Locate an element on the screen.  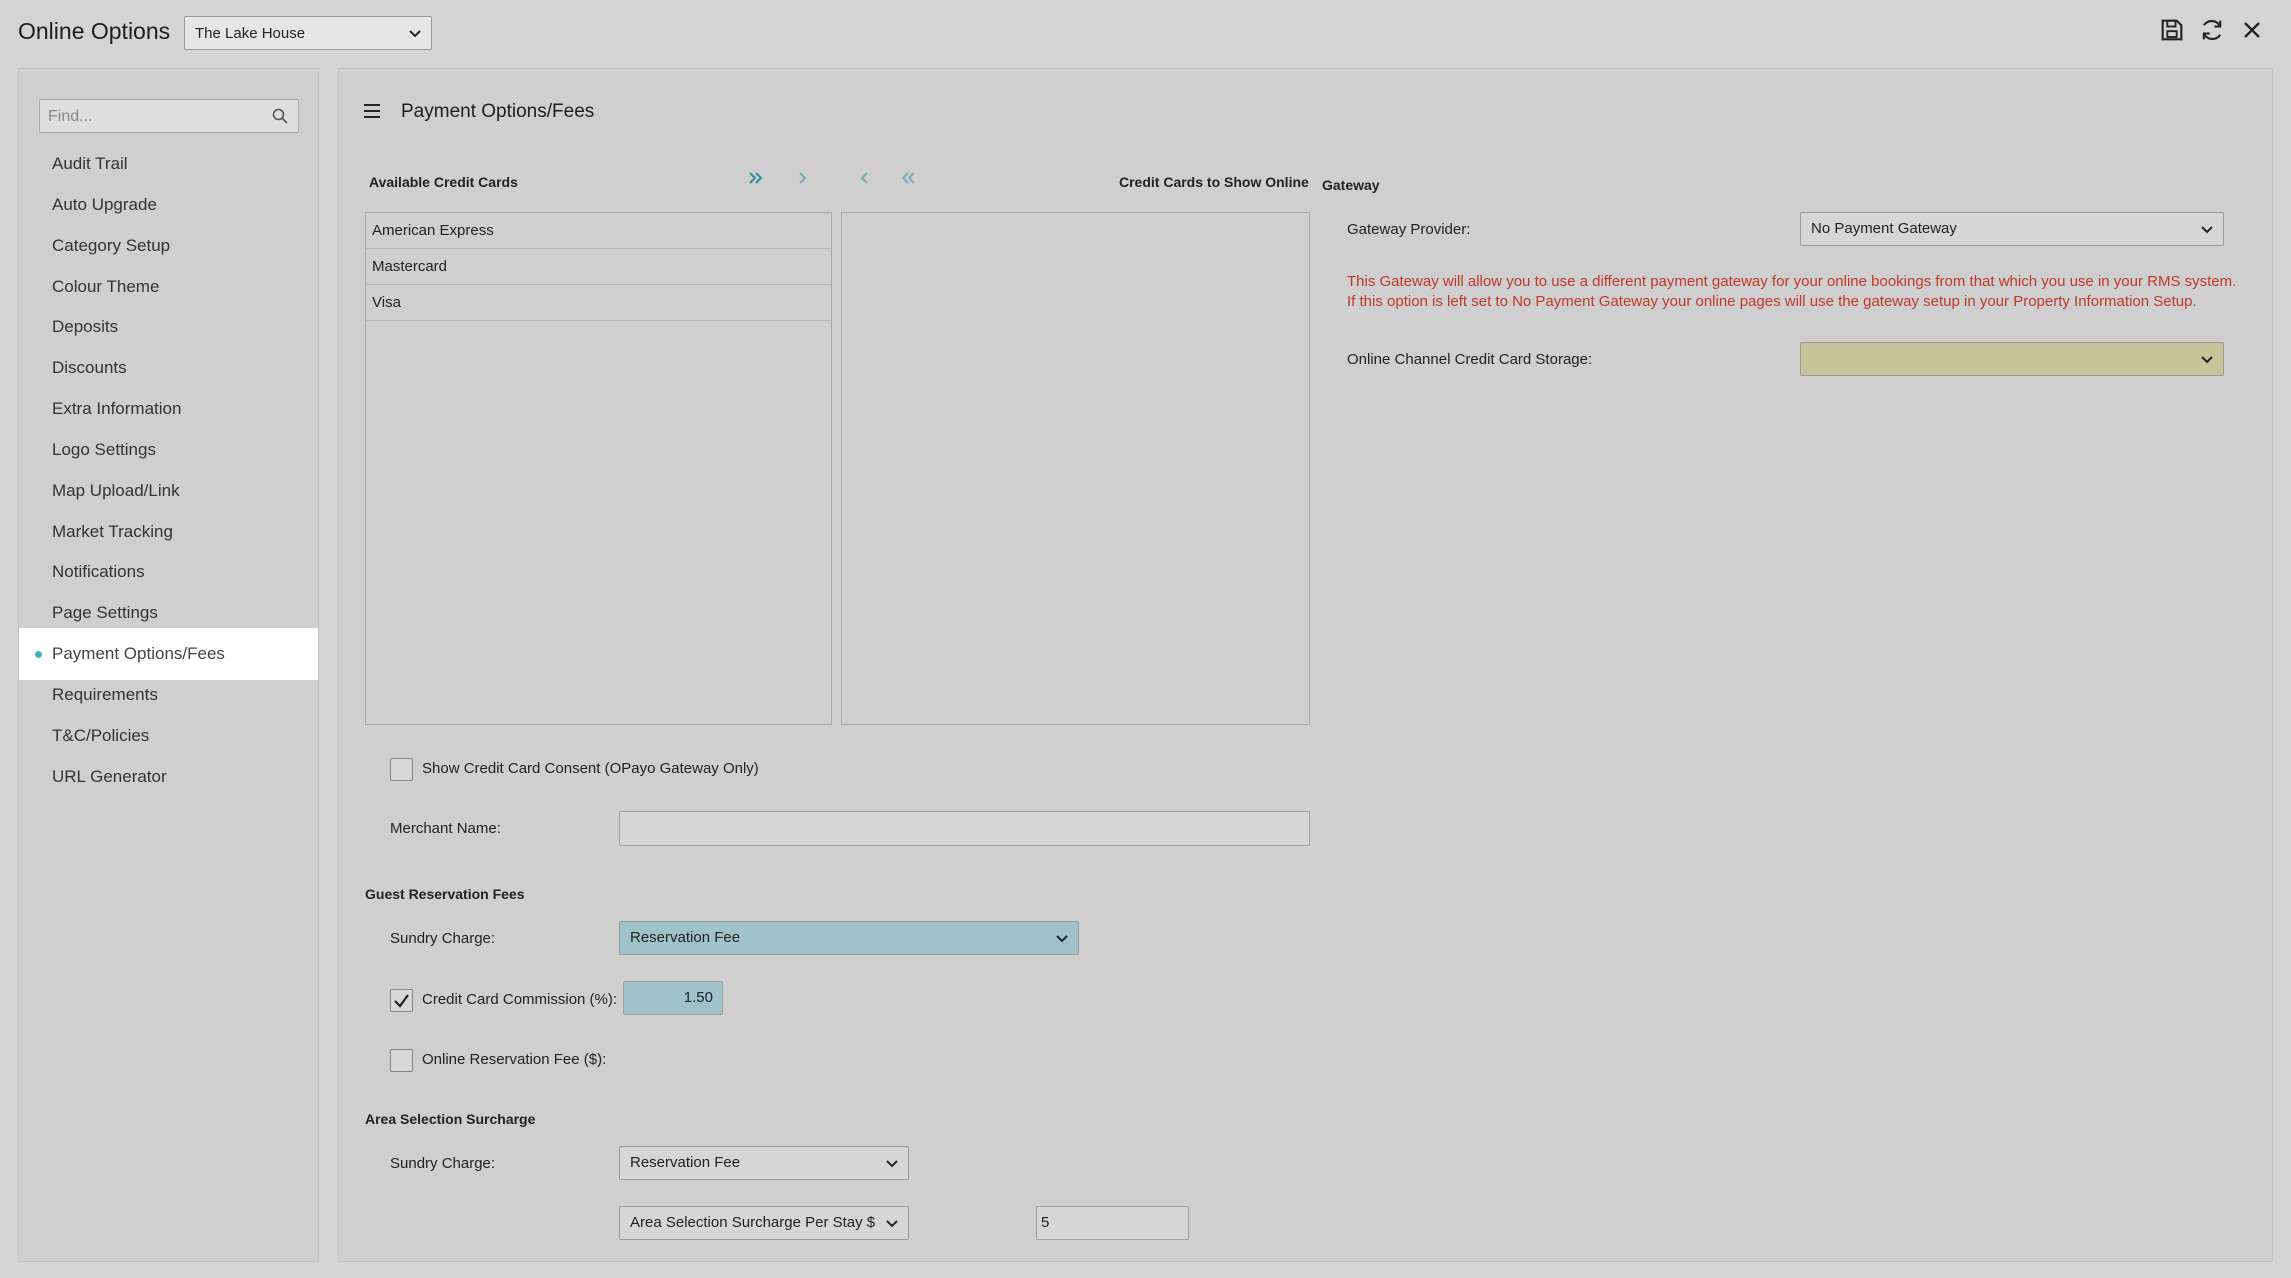
sidebar-item-label: Colour Theme is located at coordinates (106, 286).